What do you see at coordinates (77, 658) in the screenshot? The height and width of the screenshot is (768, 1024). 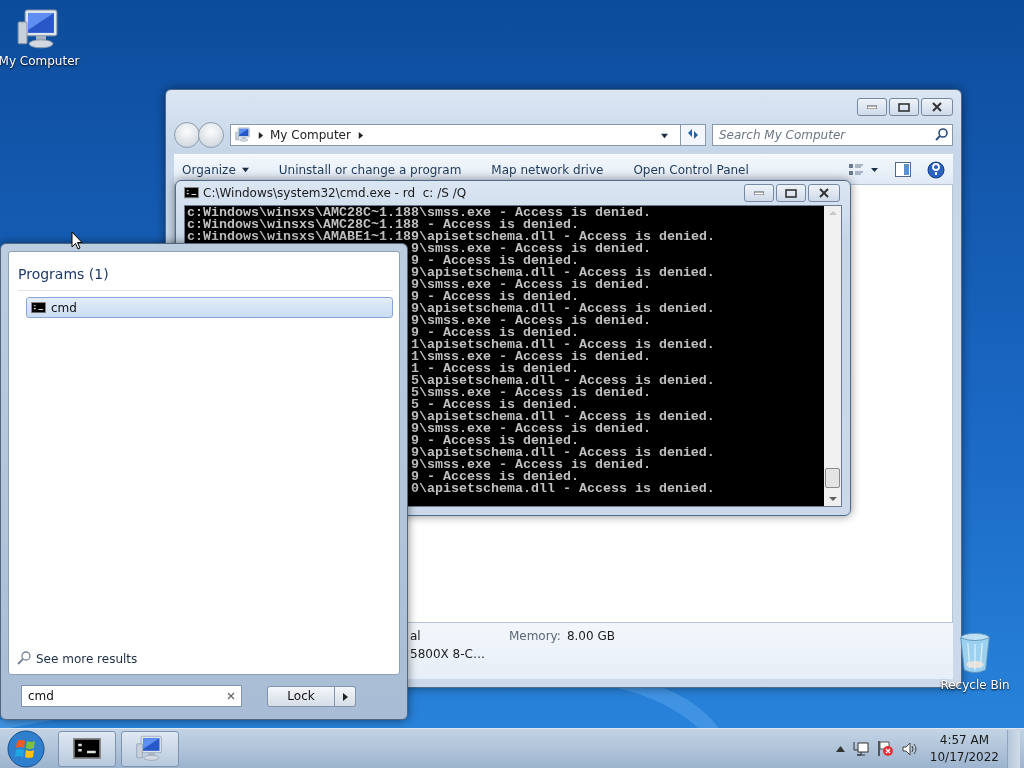 I see `see-more-results-link: See more results` at bounding box center [77, 658].